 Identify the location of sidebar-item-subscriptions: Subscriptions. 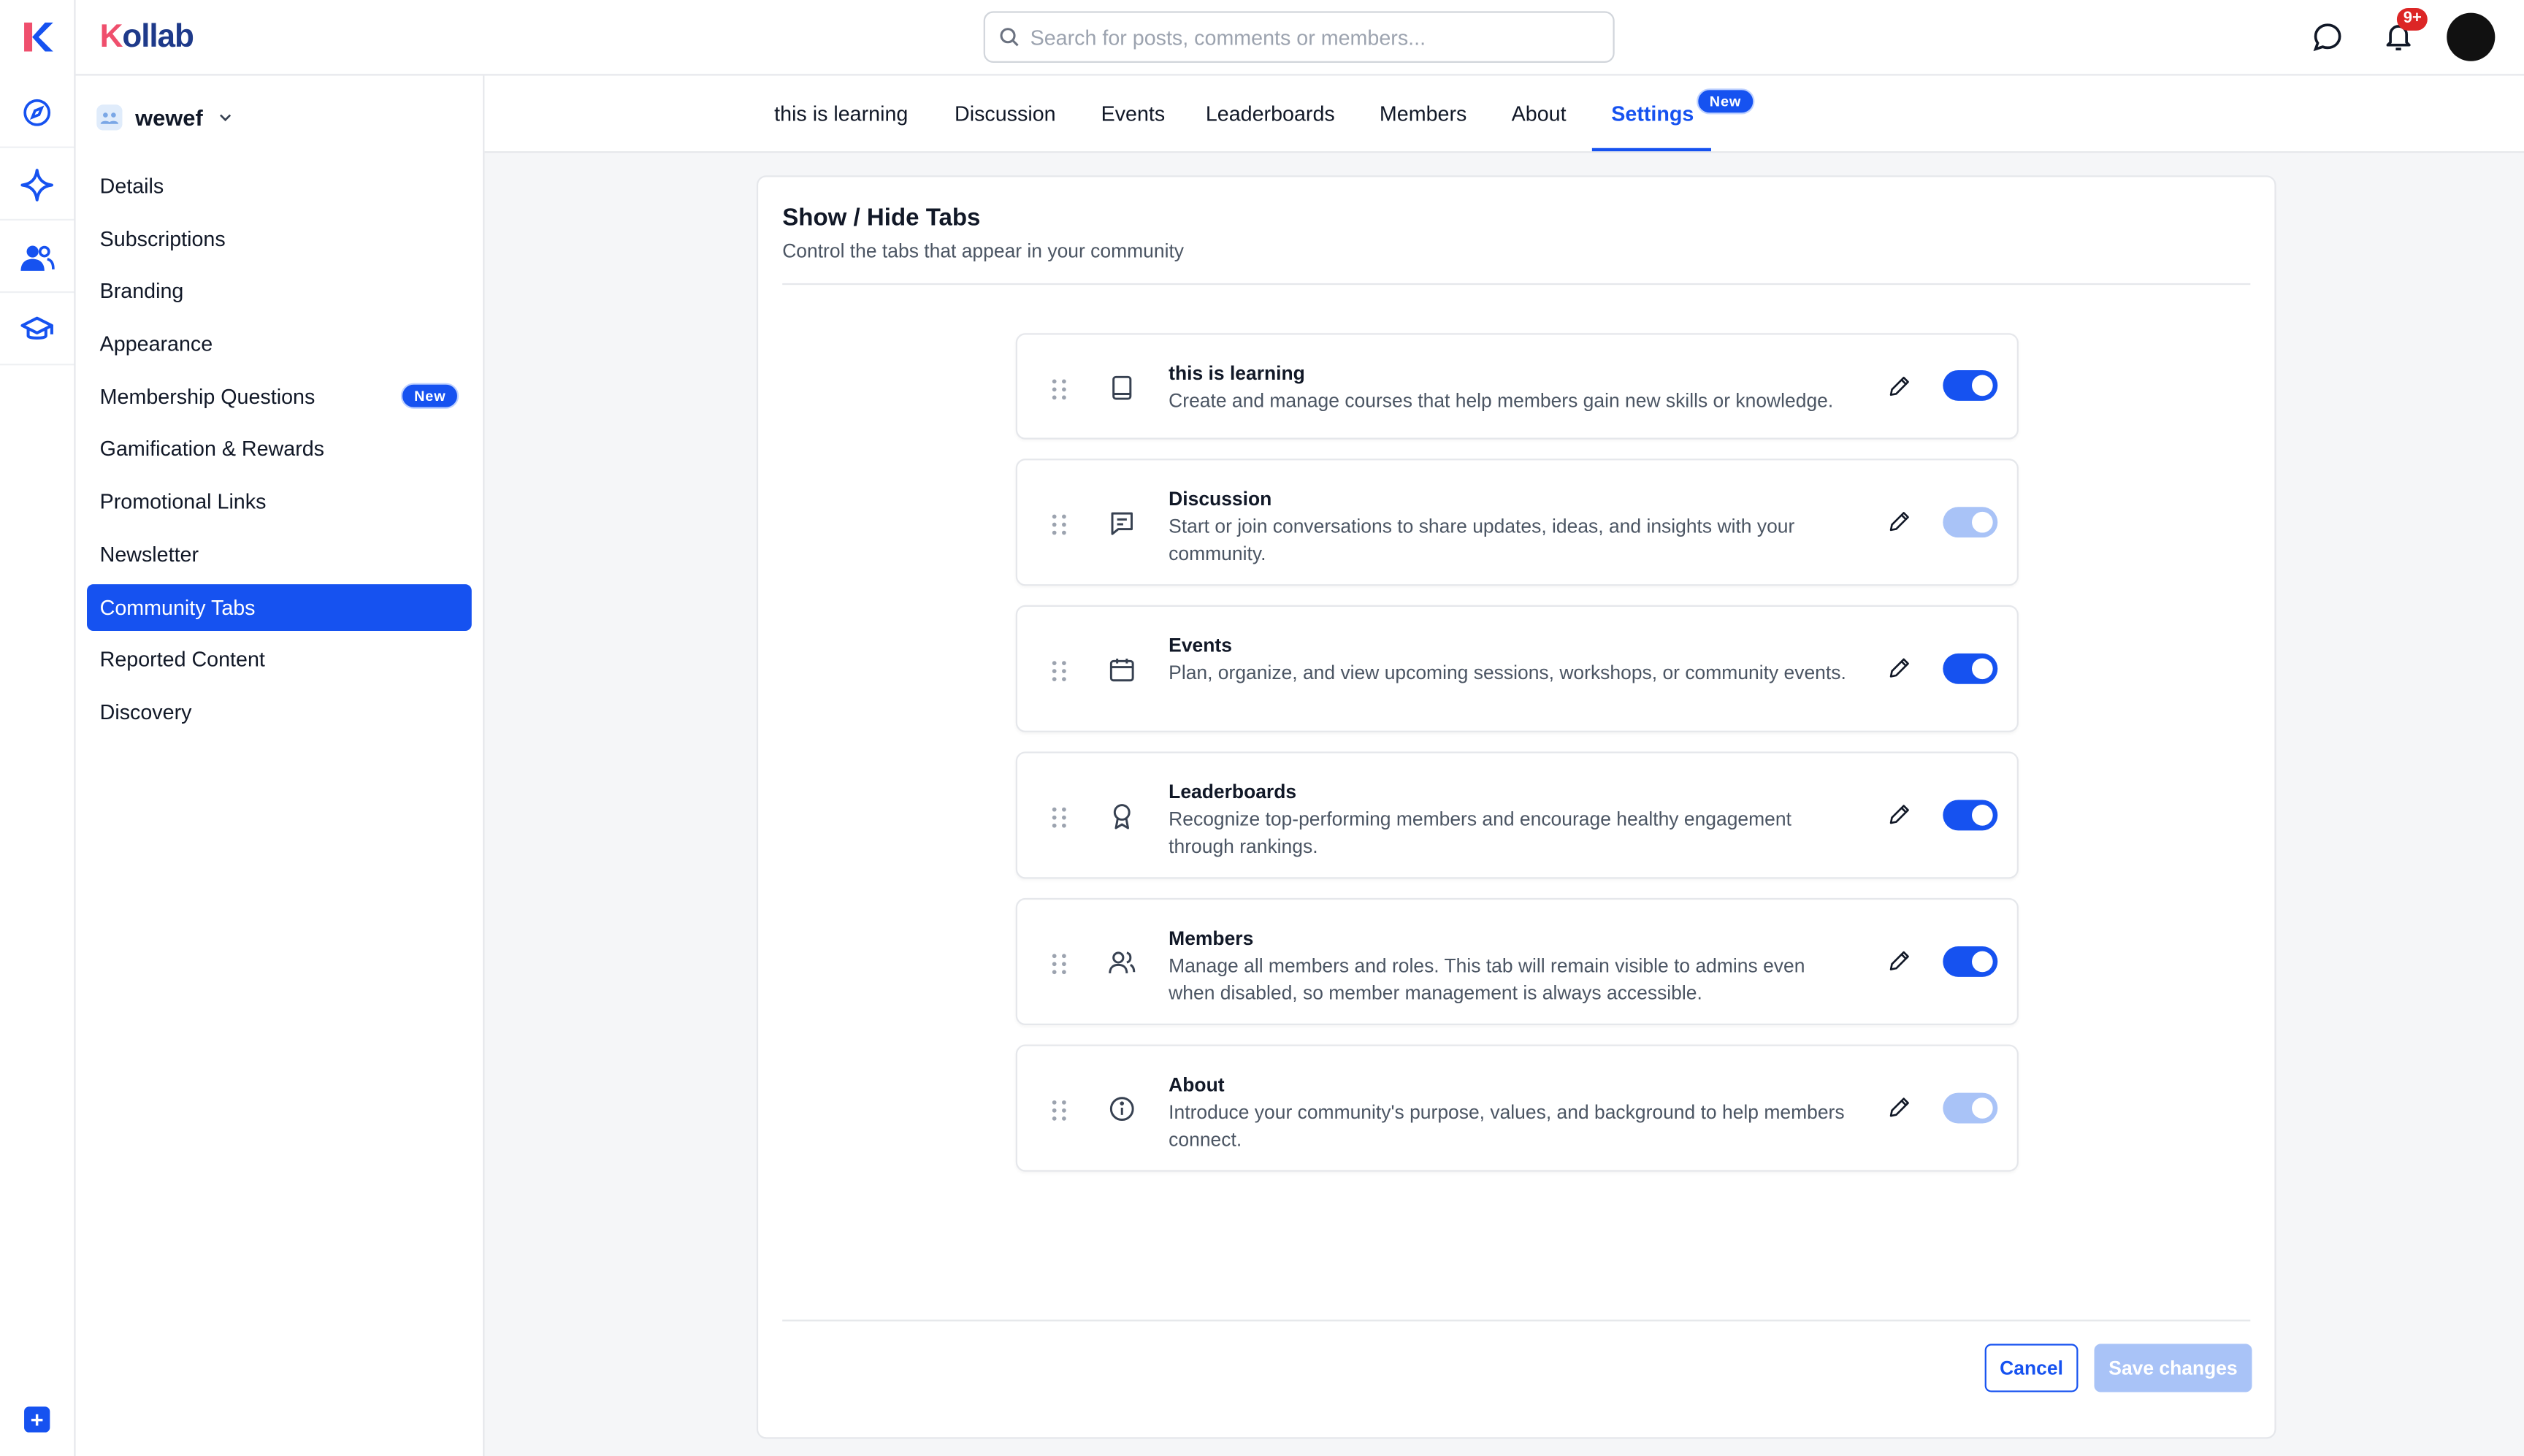
(279, 239).